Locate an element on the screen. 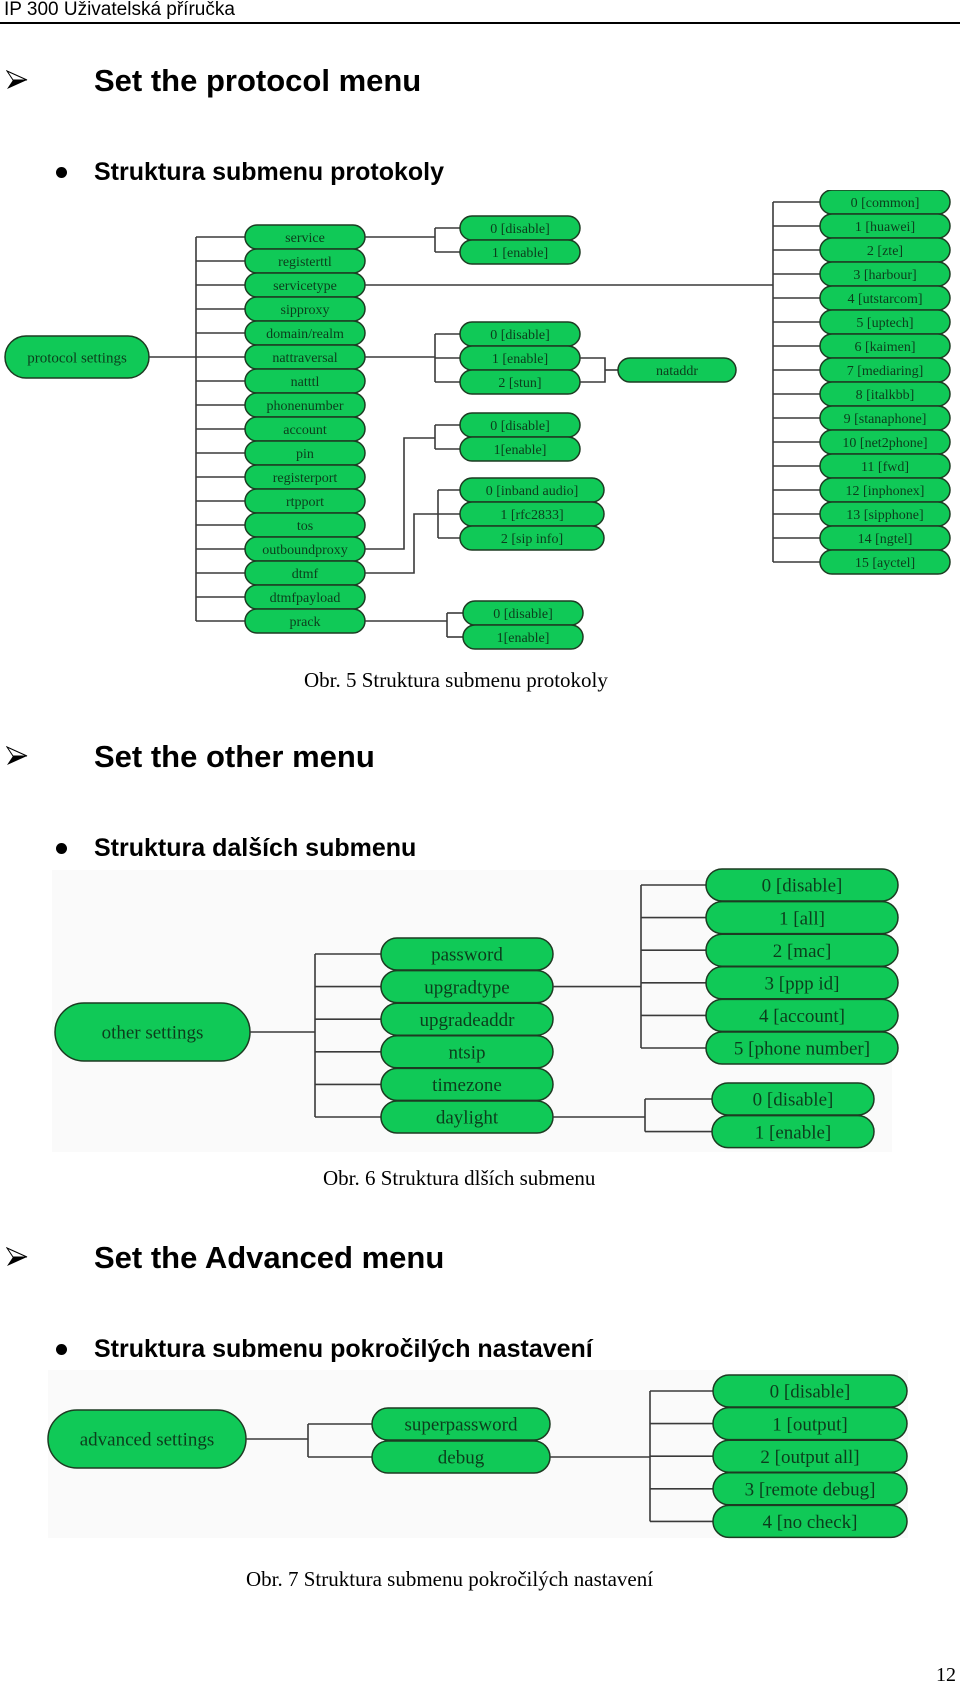  node-item-phonenumber: phonenumber is located at coordinates (305, 405).